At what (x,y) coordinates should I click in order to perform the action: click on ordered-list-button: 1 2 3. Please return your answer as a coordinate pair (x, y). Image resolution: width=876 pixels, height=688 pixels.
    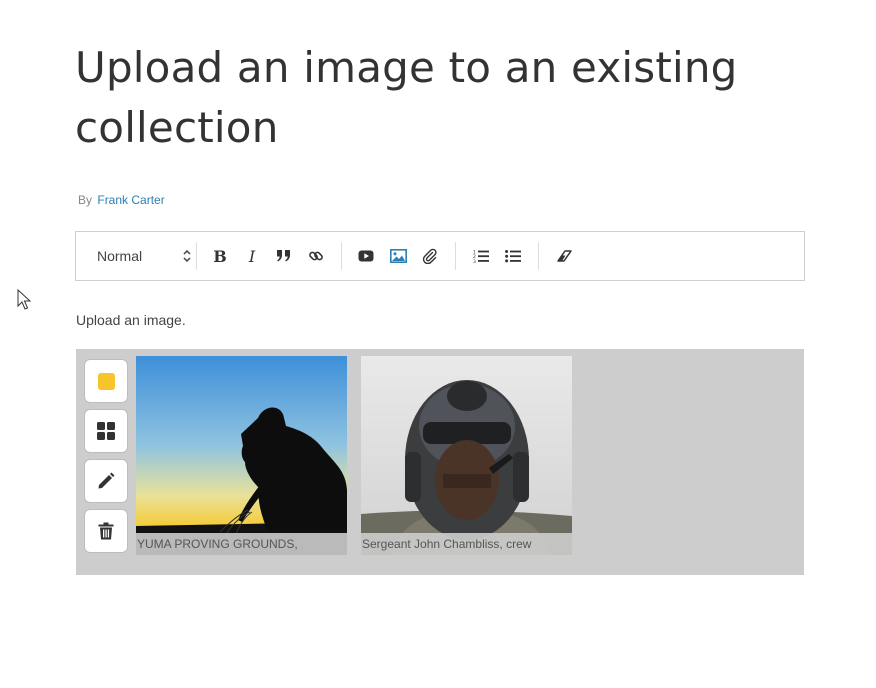
    Looking at the image, I should click on (481, 256).